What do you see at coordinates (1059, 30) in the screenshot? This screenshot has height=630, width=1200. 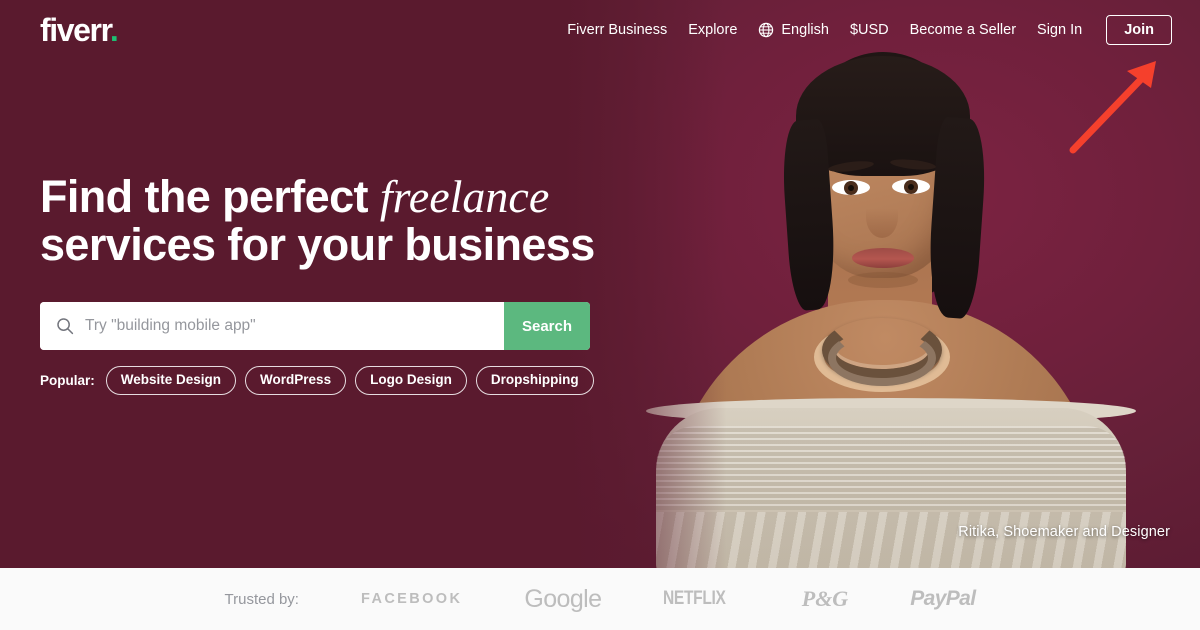 I see `nav-sign-in: Sign In` at bounding box center [1059, 30].